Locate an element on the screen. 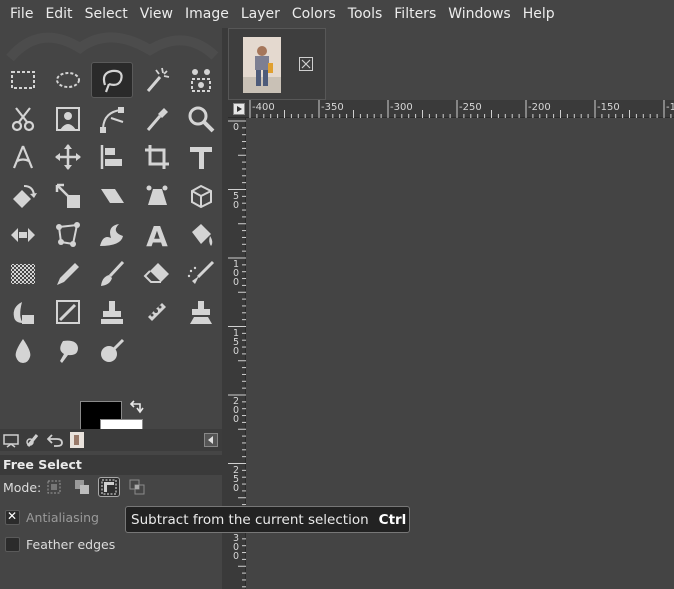 This screenshot has width=674, height=589. tool-button-foreground-select is located at coordinates (68, 119).